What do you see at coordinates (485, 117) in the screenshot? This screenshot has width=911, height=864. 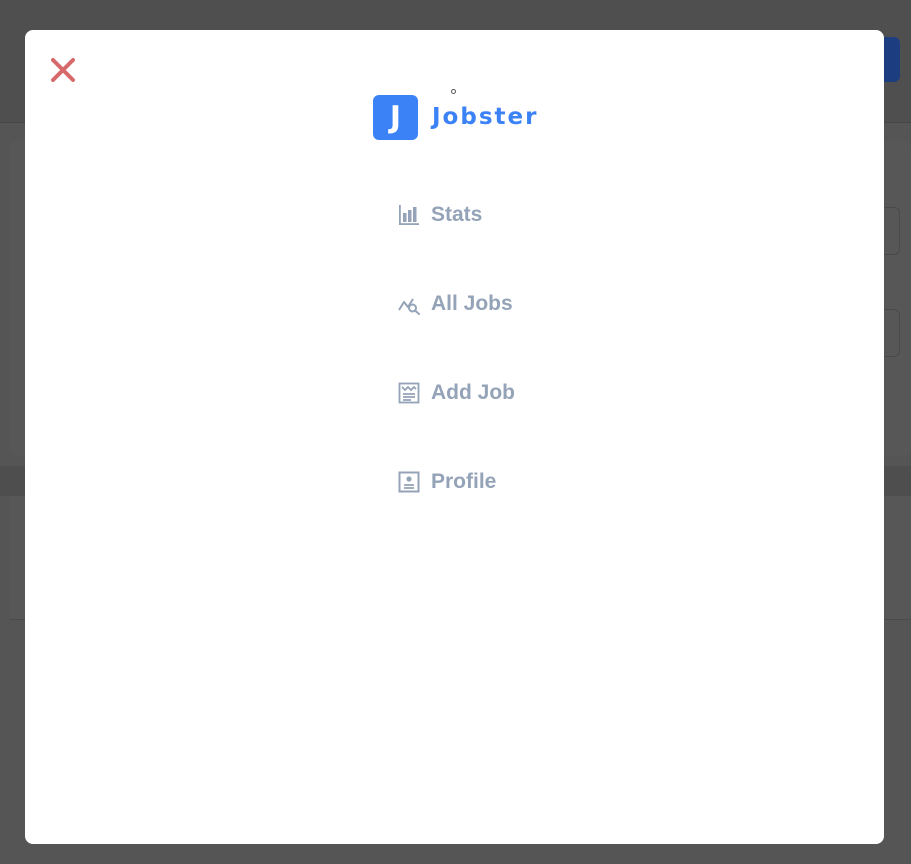 I see `logo-text: Jobster` at bounding box center [485, 117].